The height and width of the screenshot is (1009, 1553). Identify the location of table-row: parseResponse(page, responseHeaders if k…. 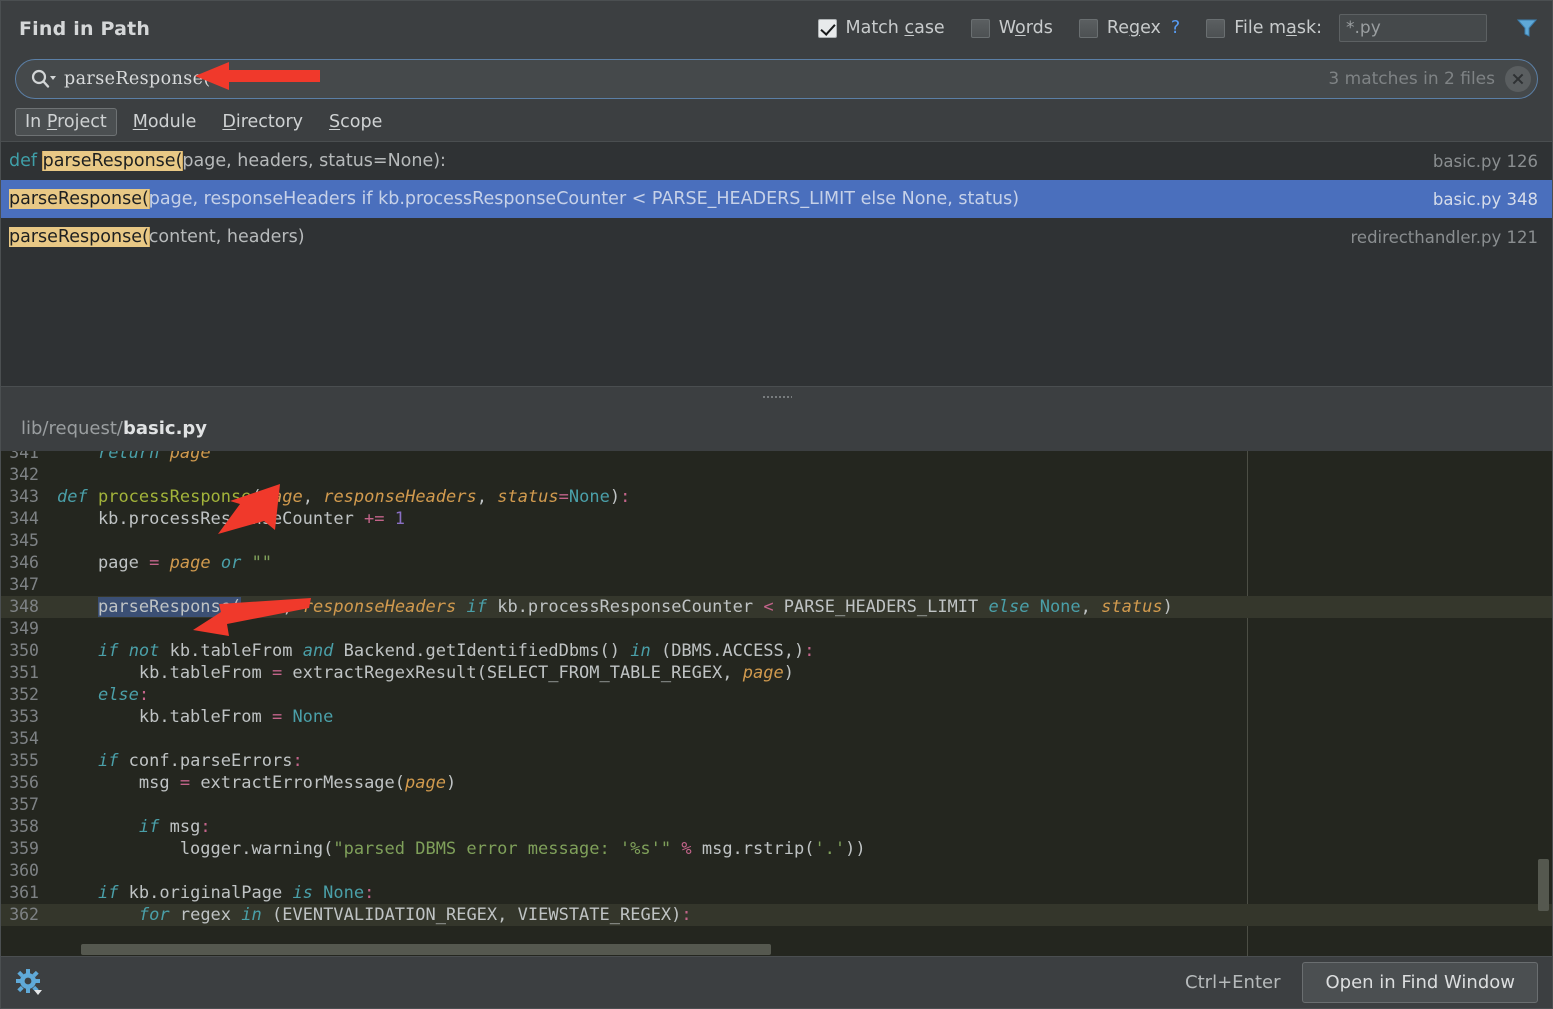
(776, 199).